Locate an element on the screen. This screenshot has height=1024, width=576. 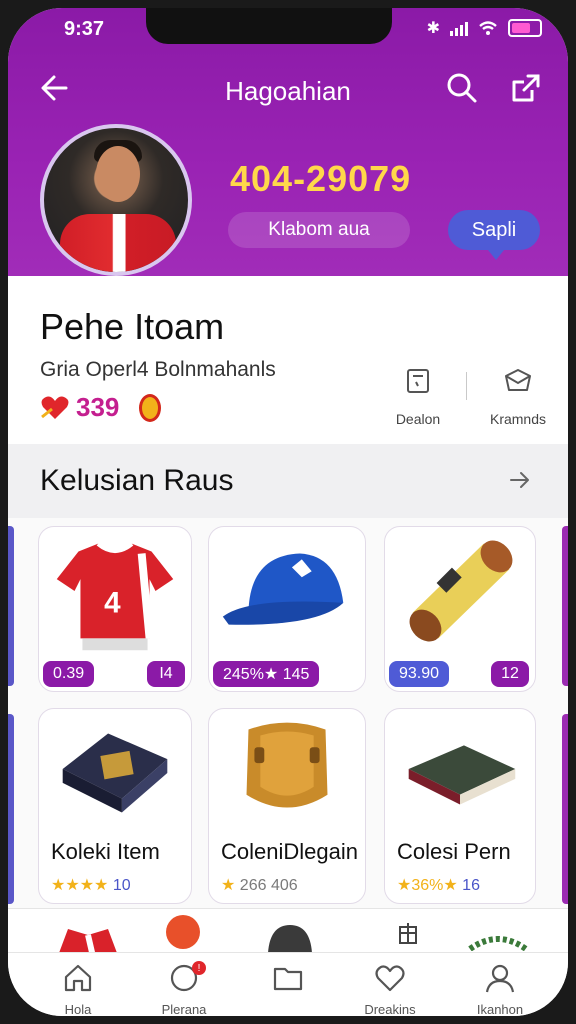
name-pill: Klabom aua is located at coordinates (319, 230).